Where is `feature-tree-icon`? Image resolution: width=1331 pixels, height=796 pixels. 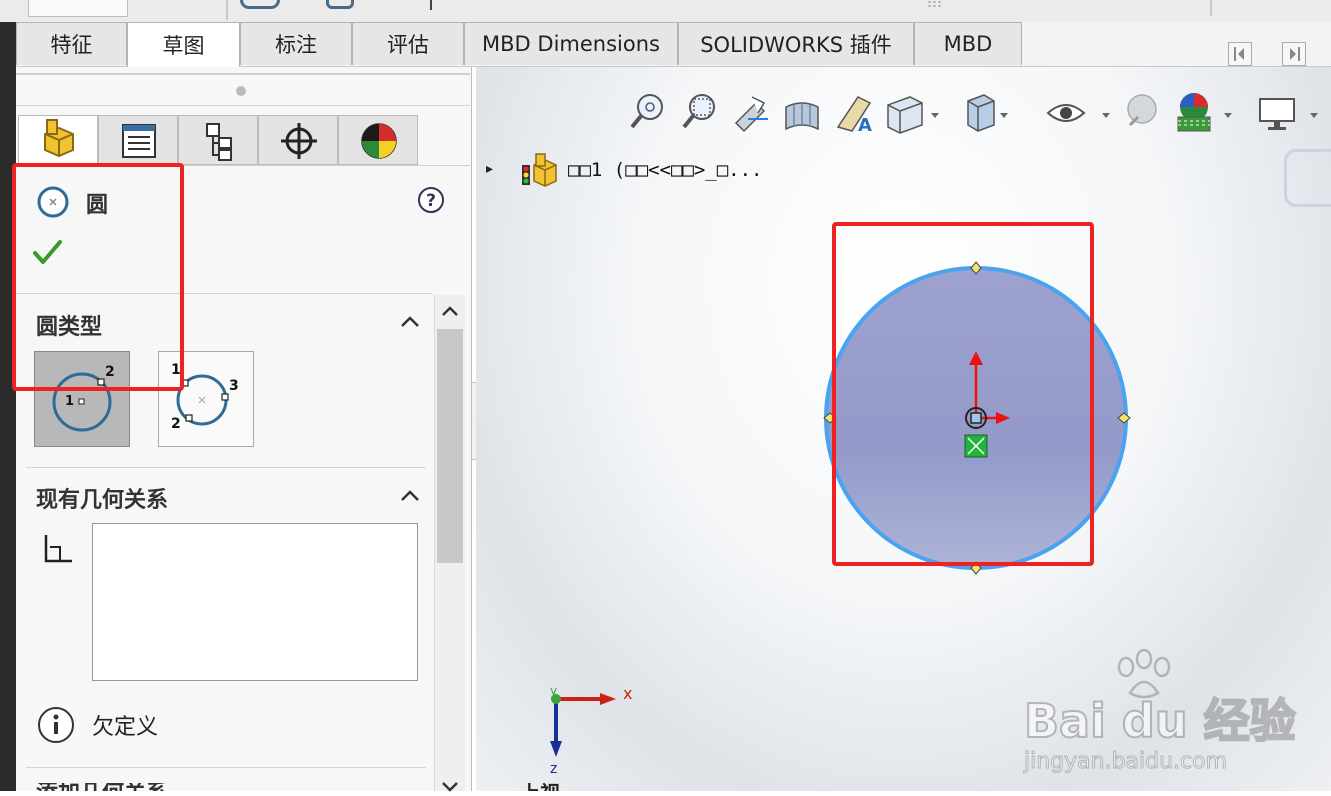 feature-tree-icon is located at coordinates (59, 138).